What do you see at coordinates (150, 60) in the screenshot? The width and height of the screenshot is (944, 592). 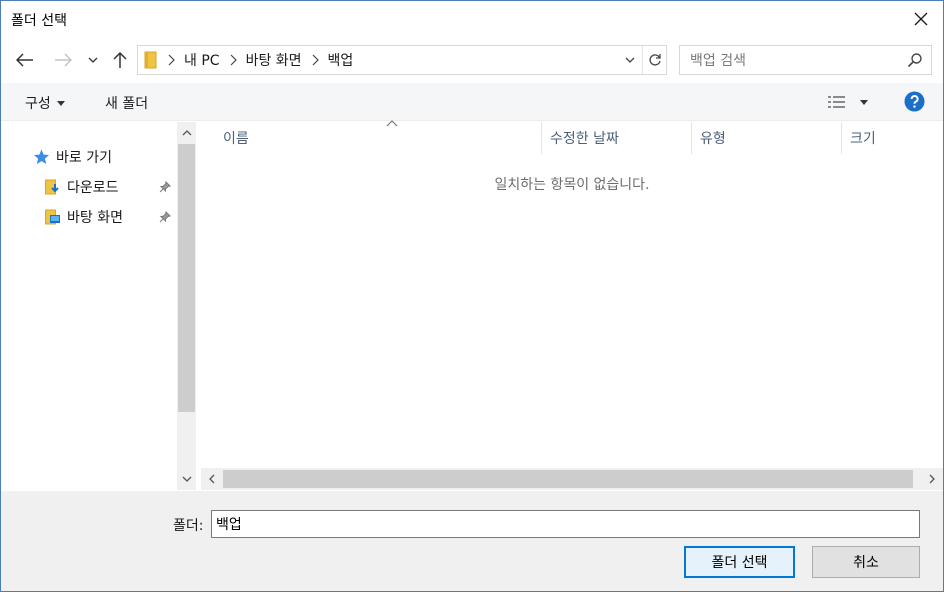 I see `folder-icon` at bounding box center [150, 60].